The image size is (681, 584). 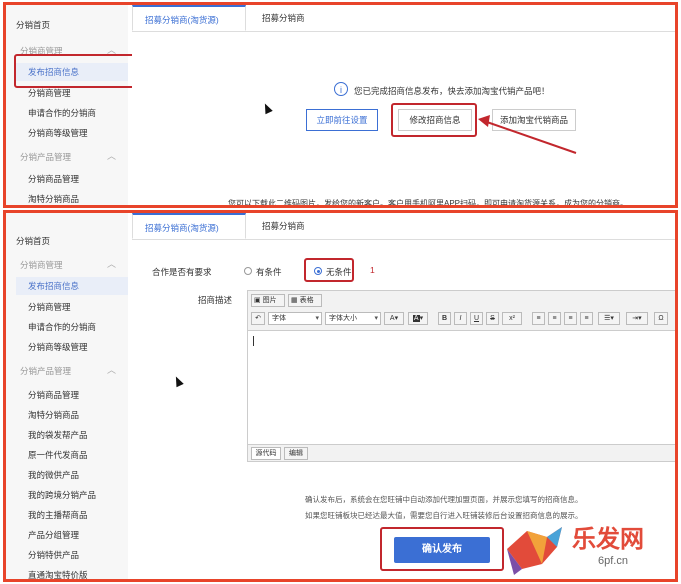 I want to click on insert-image-button: ▣ 图片, so click(x=268, y=300).